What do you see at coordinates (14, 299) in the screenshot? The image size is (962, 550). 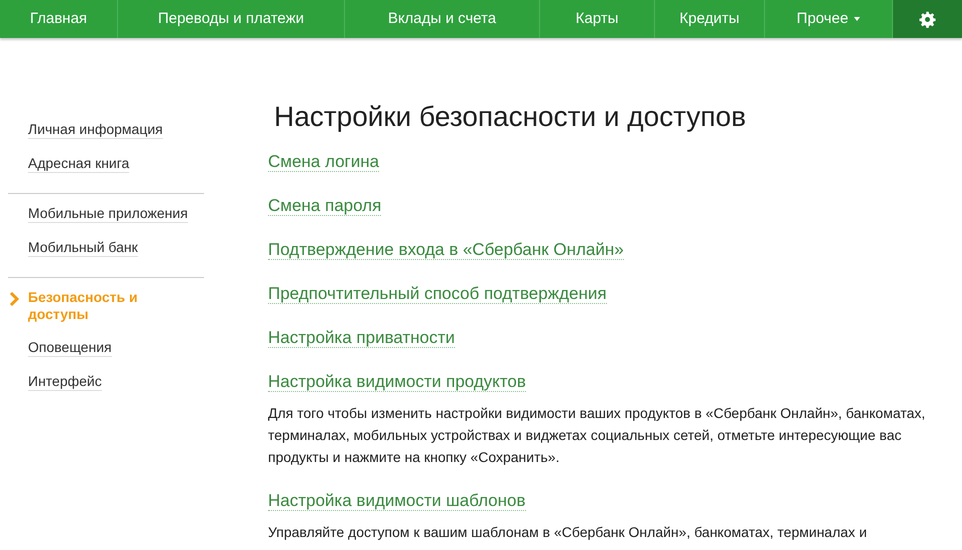 I see `chevron-icon` at bounding box center [14, 299].